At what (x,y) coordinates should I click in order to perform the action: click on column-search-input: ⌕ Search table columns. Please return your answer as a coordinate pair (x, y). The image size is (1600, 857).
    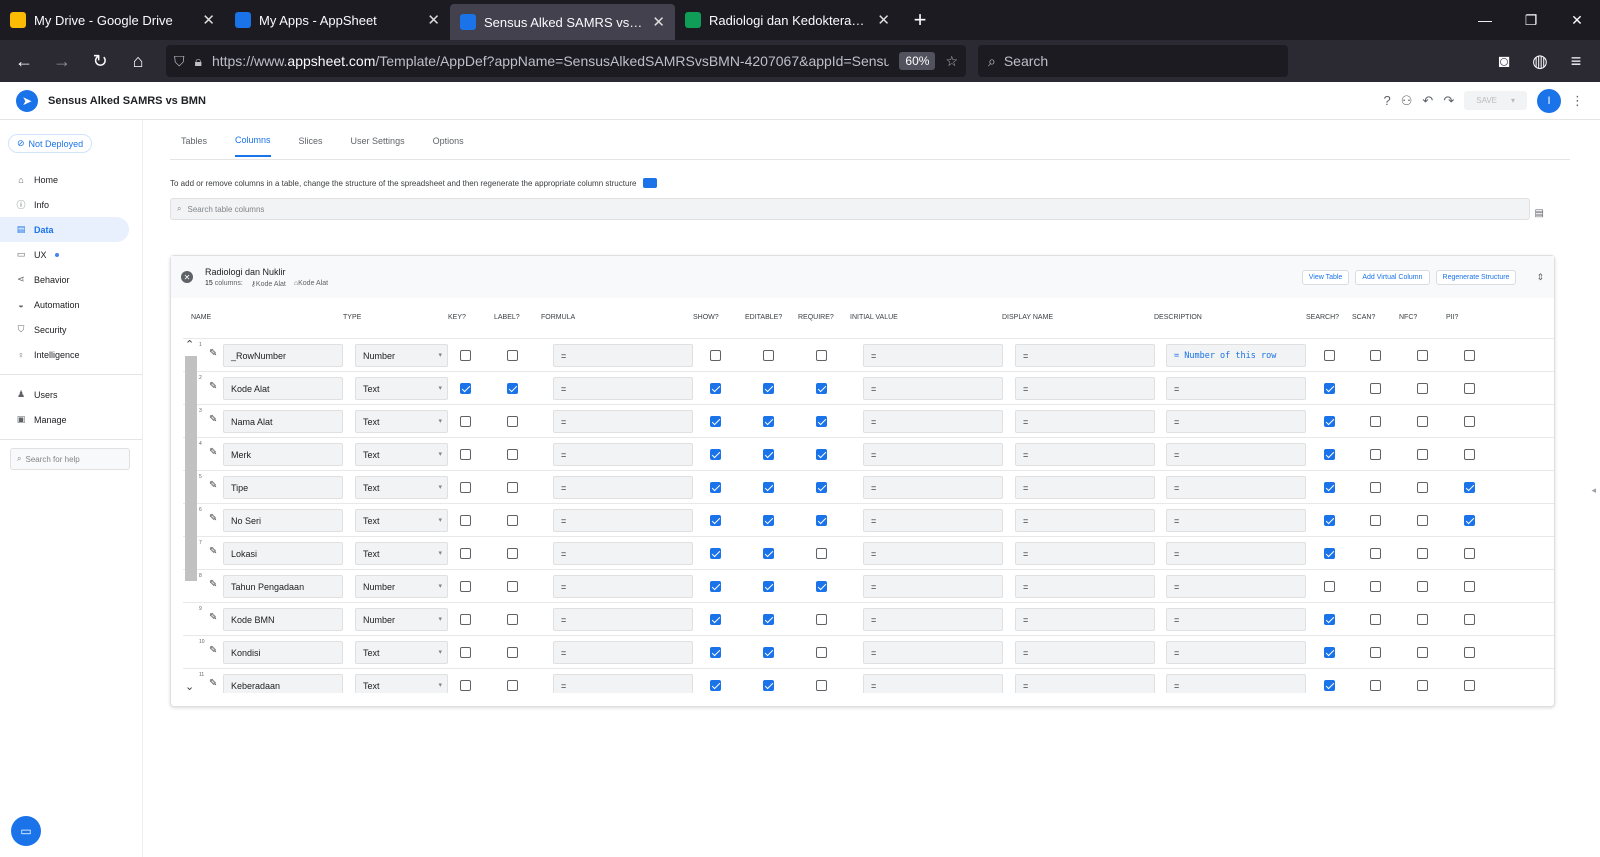
    Looking at the image, I should click on (850, 209).